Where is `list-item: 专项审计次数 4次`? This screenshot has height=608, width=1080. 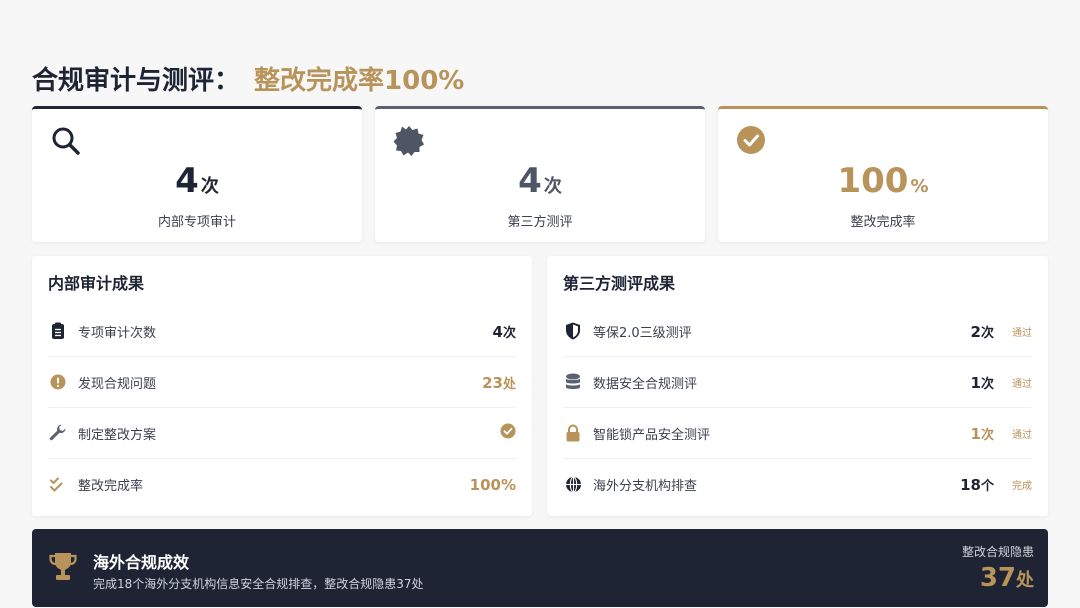
list-item: 专项审计次数 4次 is located at coordinates (282, 331).